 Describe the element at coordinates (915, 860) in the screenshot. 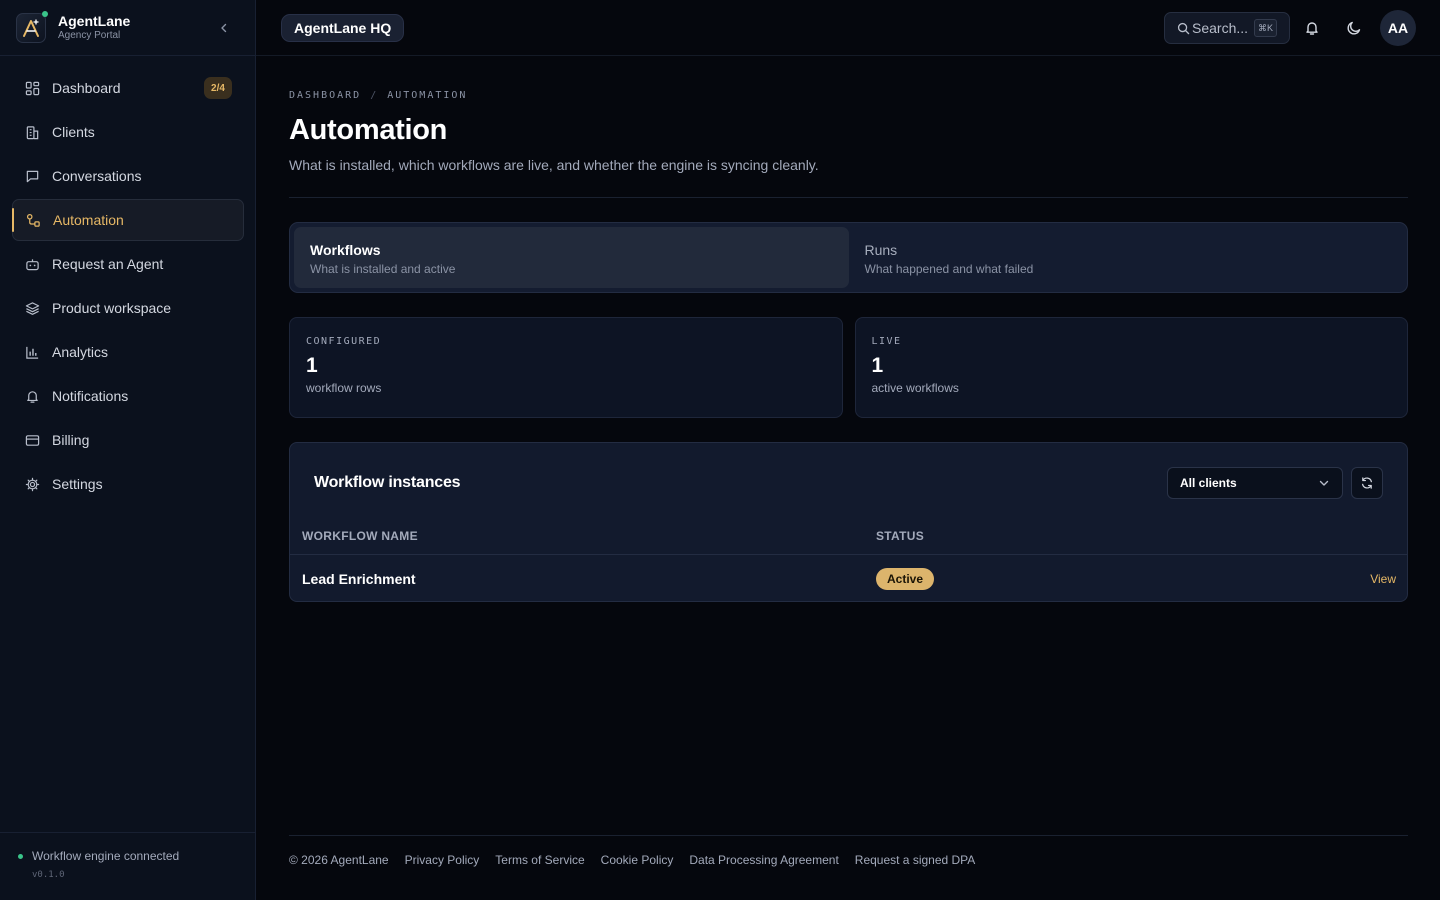

I see `request-signed-dpa-link: Request a signed DPA` at that location.